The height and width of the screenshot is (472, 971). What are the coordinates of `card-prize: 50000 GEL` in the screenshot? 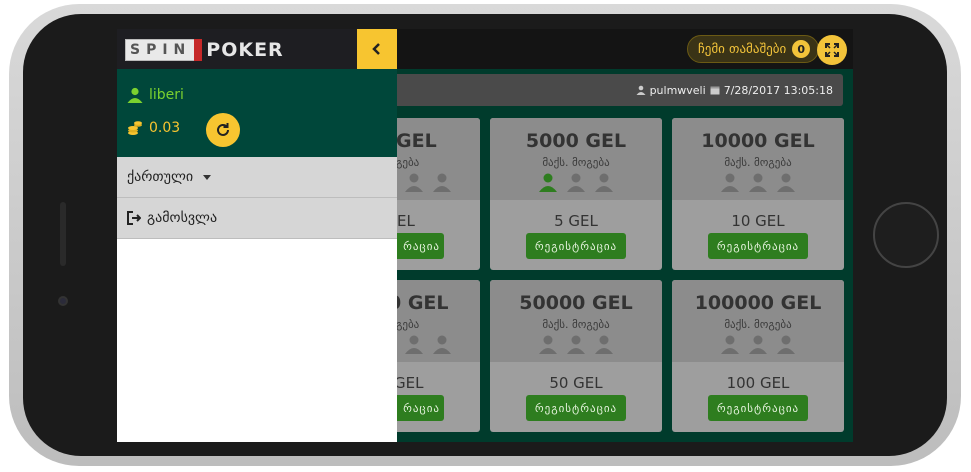 It's located at (576, 303).